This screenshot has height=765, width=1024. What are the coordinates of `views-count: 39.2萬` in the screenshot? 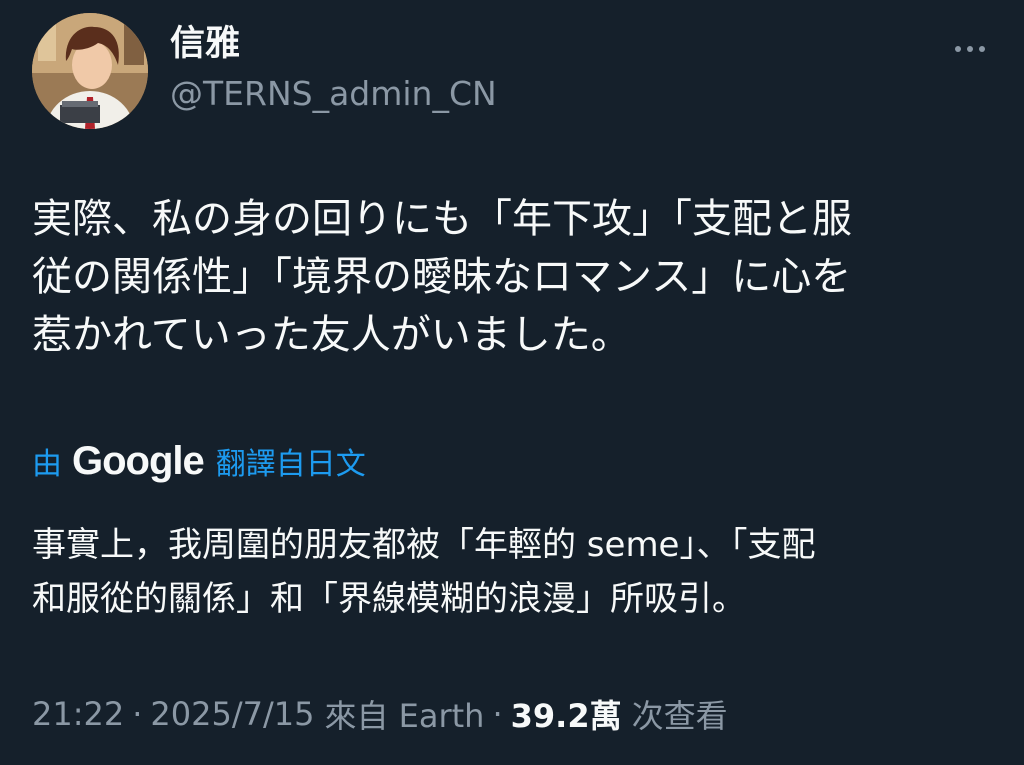 It's located at (566, 716).